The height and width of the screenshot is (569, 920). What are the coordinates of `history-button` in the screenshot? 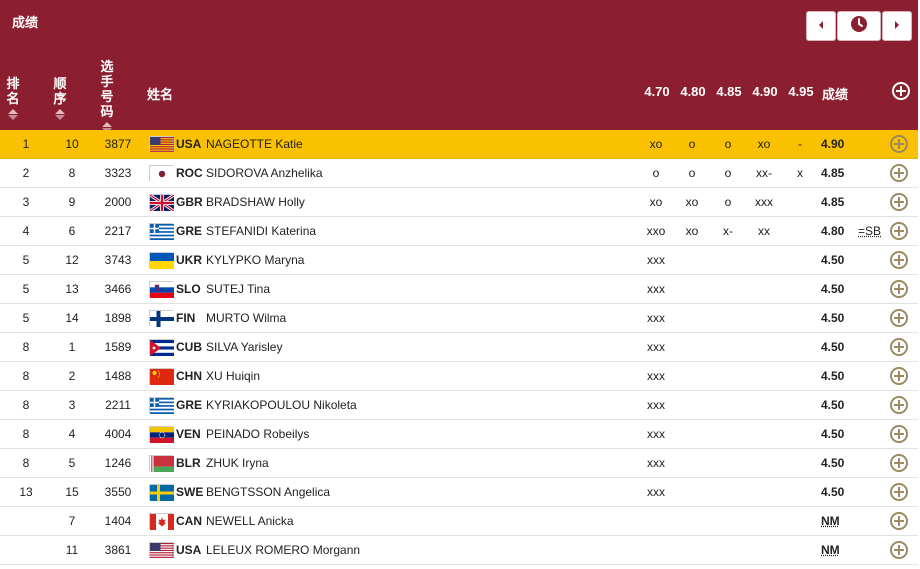 It's located at (859, 26).